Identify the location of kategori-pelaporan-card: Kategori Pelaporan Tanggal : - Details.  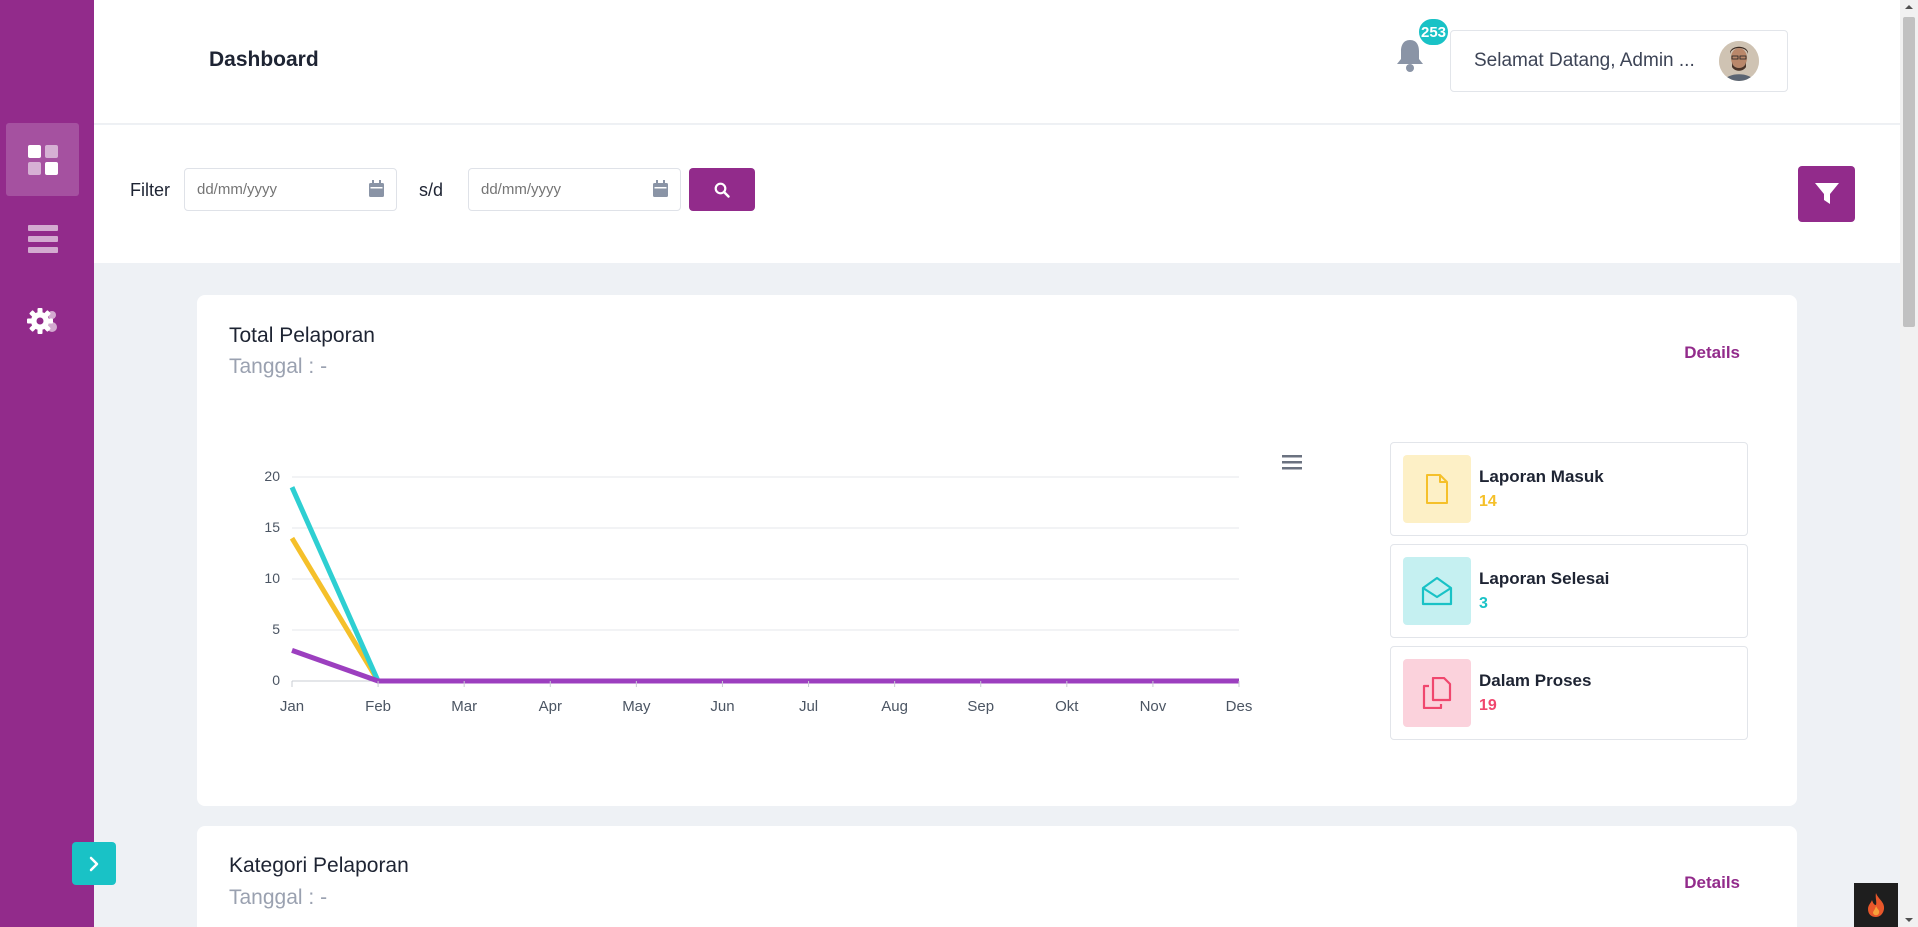
(997, 876).